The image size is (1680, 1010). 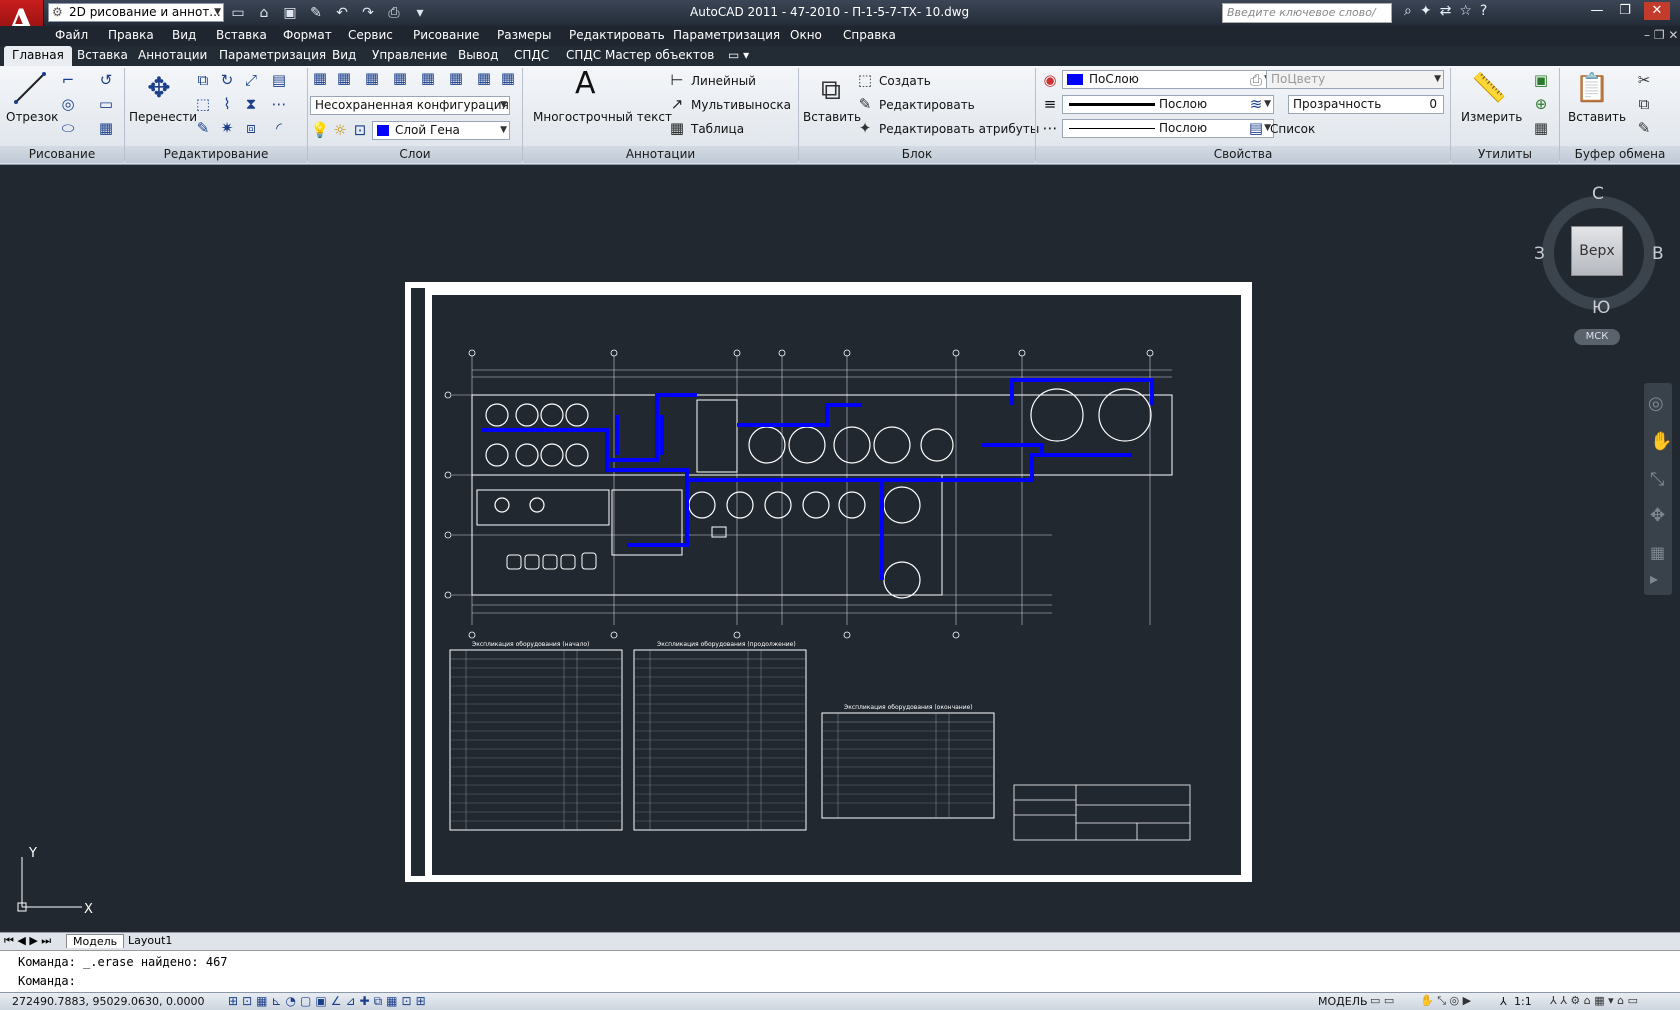 I want to click on panel-modify-footer: Редактирование, so click(x=216, y=154).